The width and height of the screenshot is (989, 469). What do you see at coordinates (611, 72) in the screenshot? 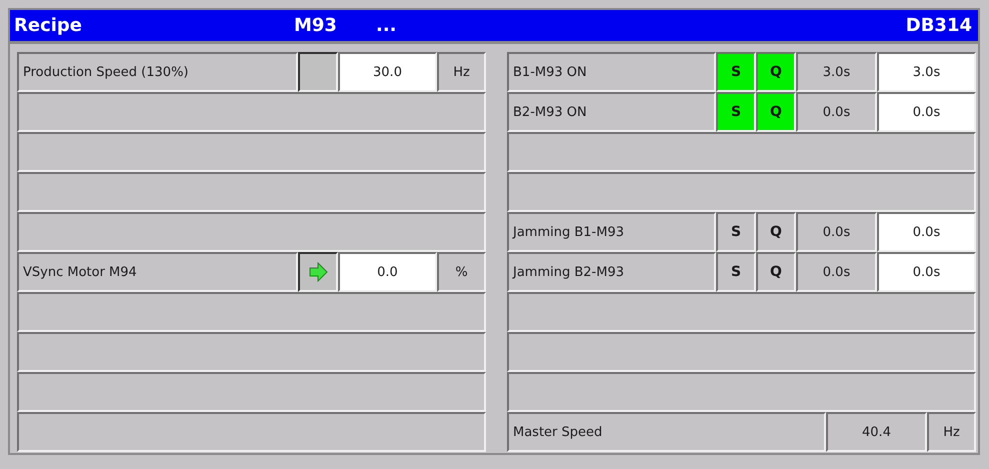
I see `timer-label: B1-M93 ON` at bounding box center [611, 72].